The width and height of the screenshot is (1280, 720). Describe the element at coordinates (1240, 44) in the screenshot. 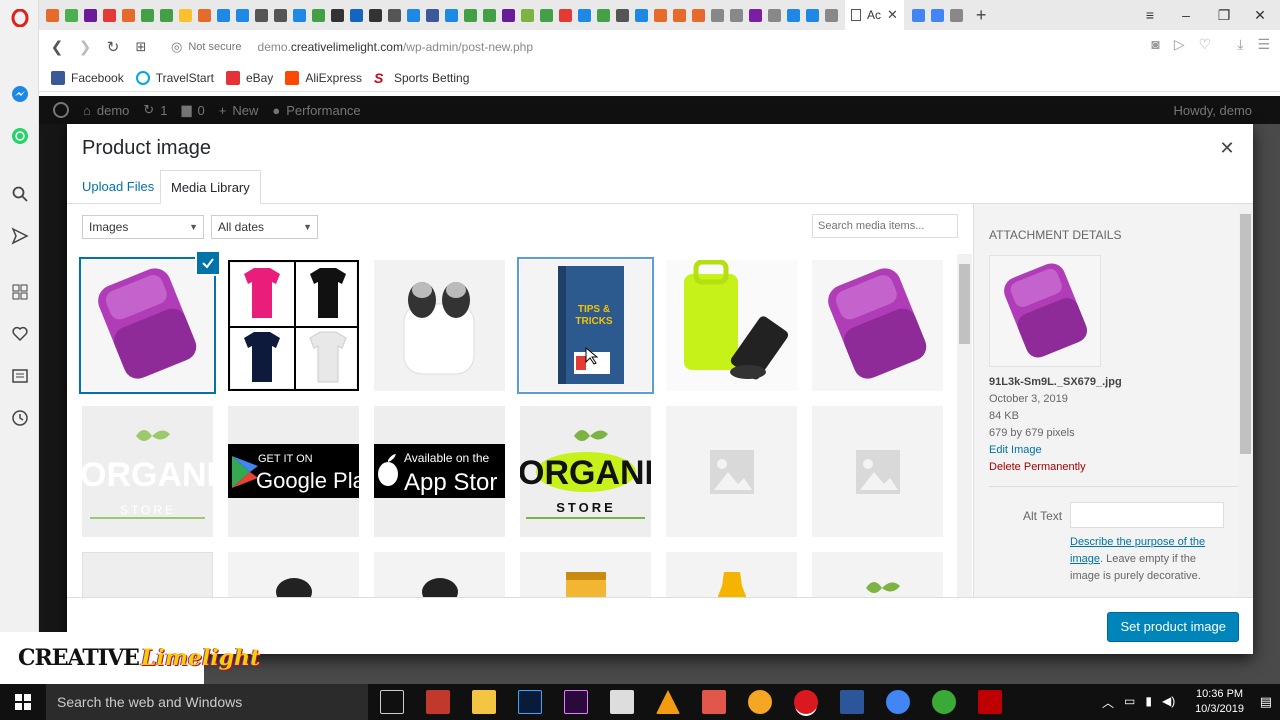

I see `download-icon: ⤓` at that location.